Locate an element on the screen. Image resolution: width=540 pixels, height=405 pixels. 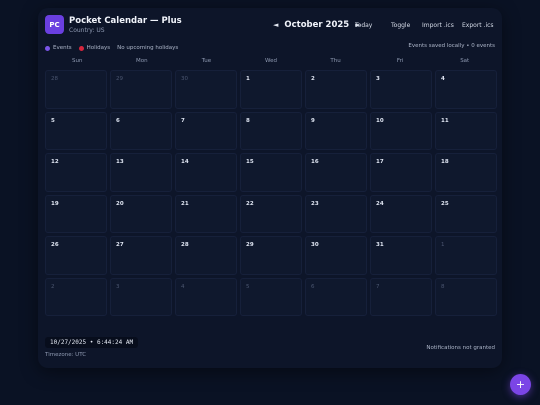
month-navigation: ◄ October 2025 ► is located at coordinates (317, 25).